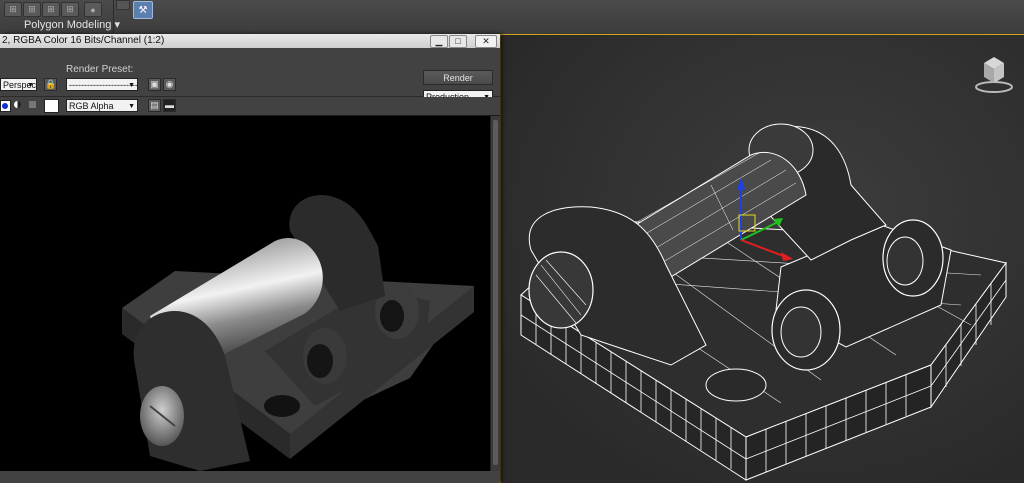 This screenshot has height=483, width=1024. I want to click on scrollbar-thumb, so click(495, 292).